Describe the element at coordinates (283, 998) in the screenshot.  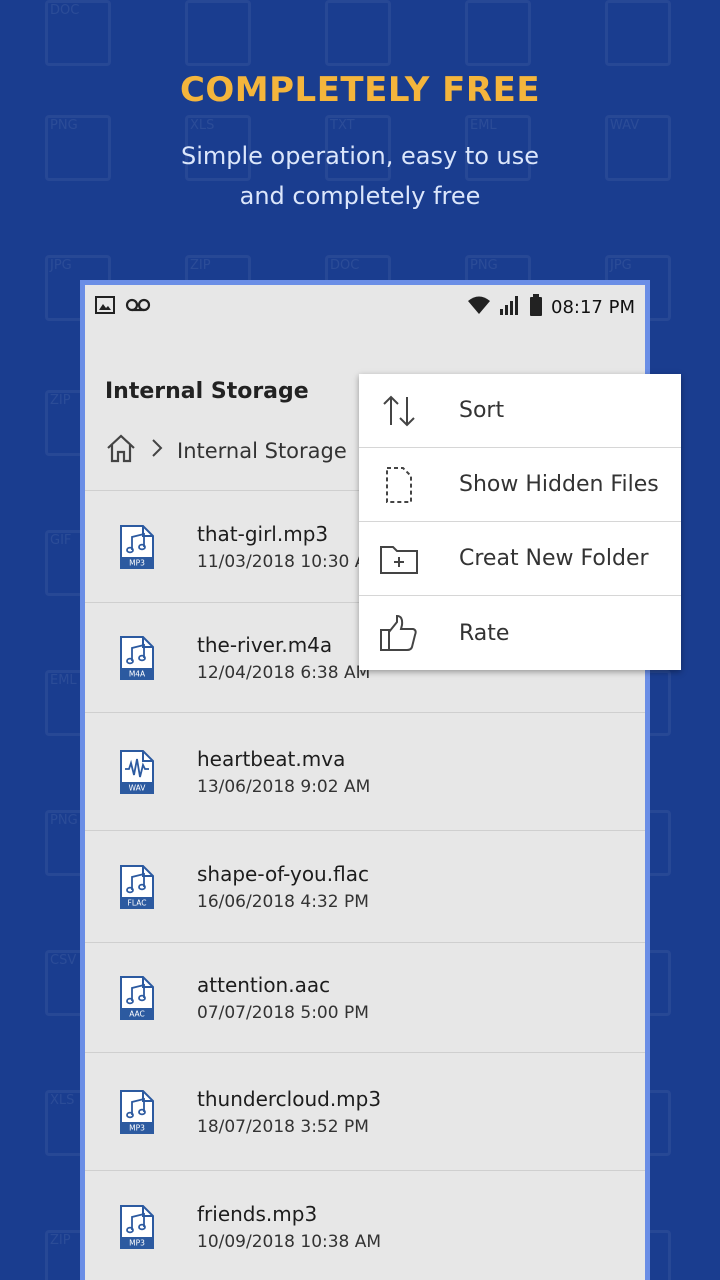
I see `file-info: attention.aac 07/07/2018 5:00 PM` at that location.